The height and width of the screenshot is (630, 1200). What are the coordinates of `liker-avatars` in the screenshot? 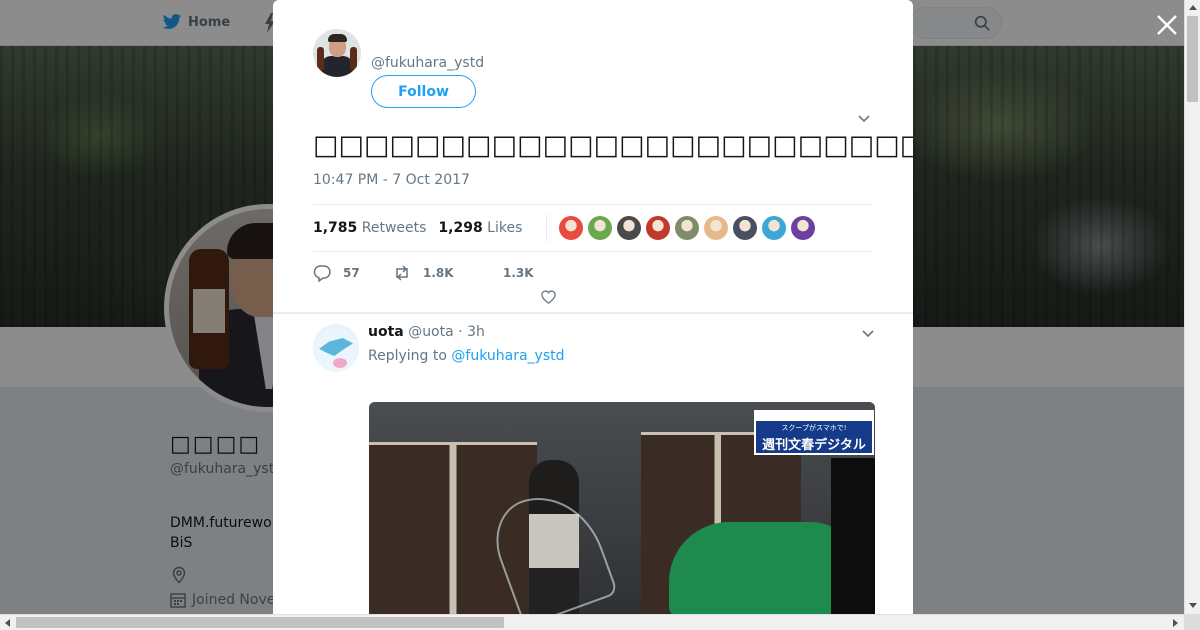 It's located at (681, 228).